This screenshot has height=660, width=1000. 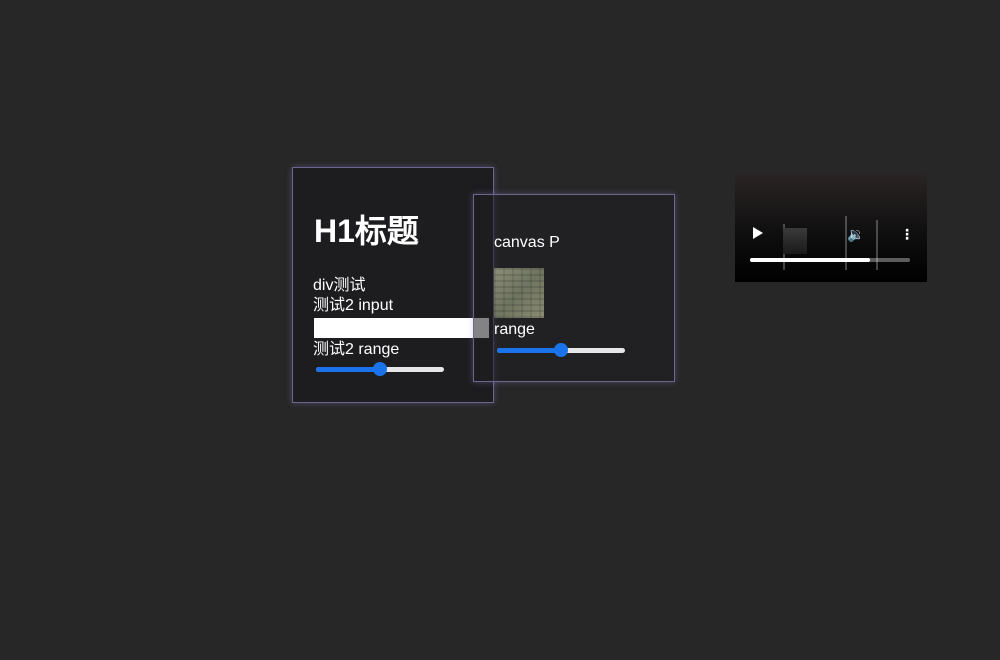 What do you see at coordinates (393, 285) in the screenshot?
I see `panel-h1: H1标题 div测试 测试2 input 测试2 range` at bounding box center [393, 285].